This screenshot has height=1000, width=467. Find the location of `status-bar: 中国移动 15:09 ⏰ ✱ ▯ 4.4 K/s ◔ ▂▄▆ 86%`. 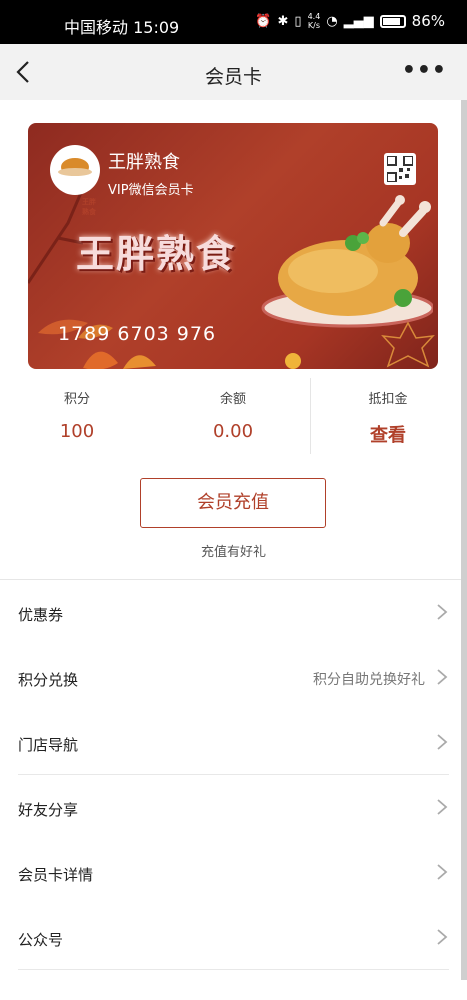

status-bar: 中国移动 15:09 ⏰ ✱ ▯ 4.4 K/s ◔ ▂▄▆ 86% is located at coordinates (233, 22).